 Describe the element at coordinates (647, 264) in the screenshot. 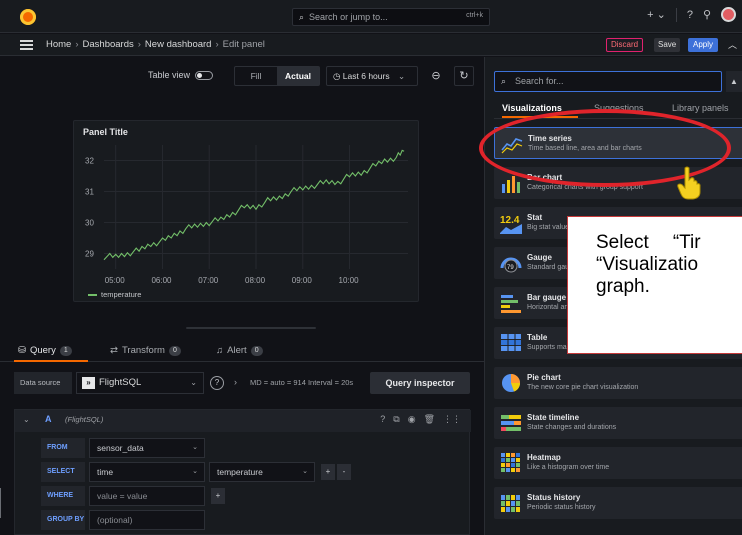

I see `callout-line-2: “Visualizatio` at that location.